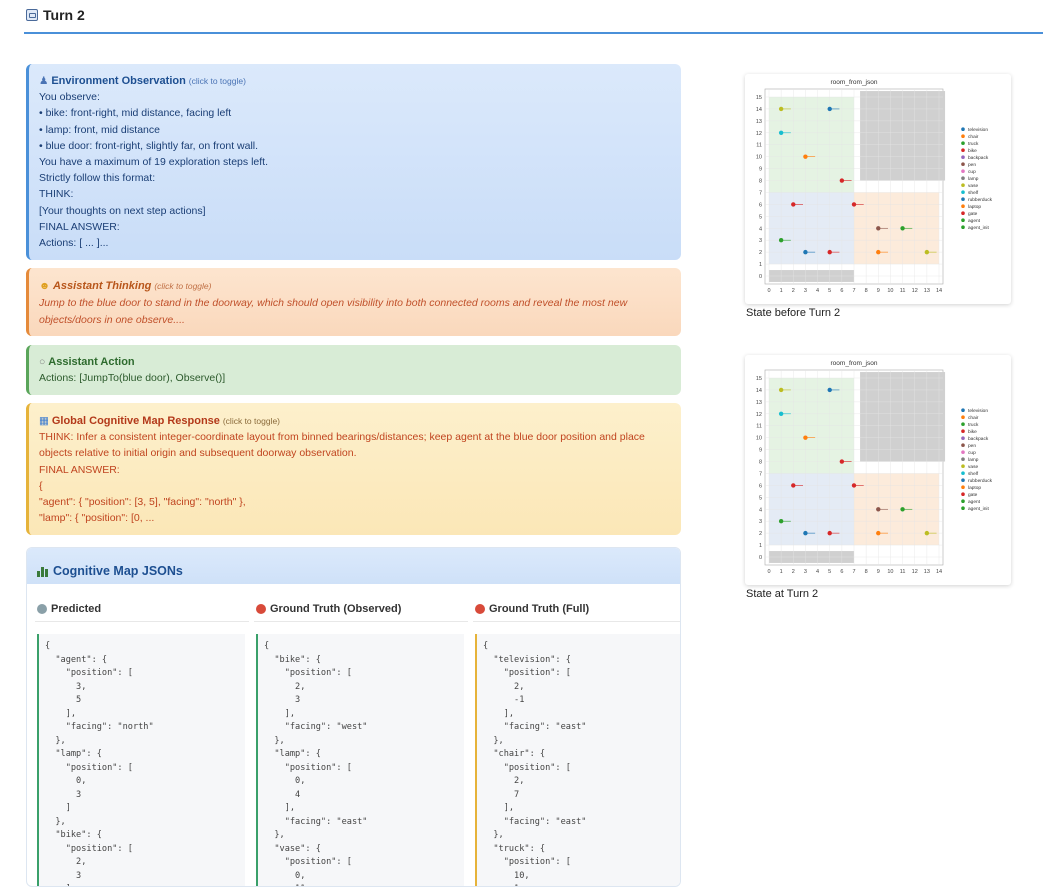  I want to click on turn-title-text: Turn 2, so click(64, 15).